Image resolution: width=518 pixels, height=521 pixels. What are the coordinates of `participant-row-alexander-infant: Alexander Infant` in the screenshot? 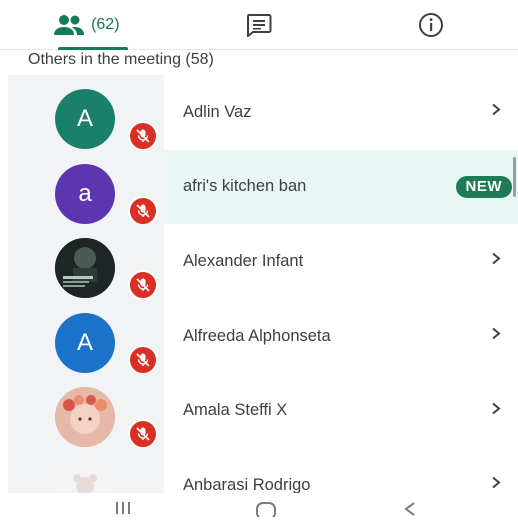 It's located at (263, 262).